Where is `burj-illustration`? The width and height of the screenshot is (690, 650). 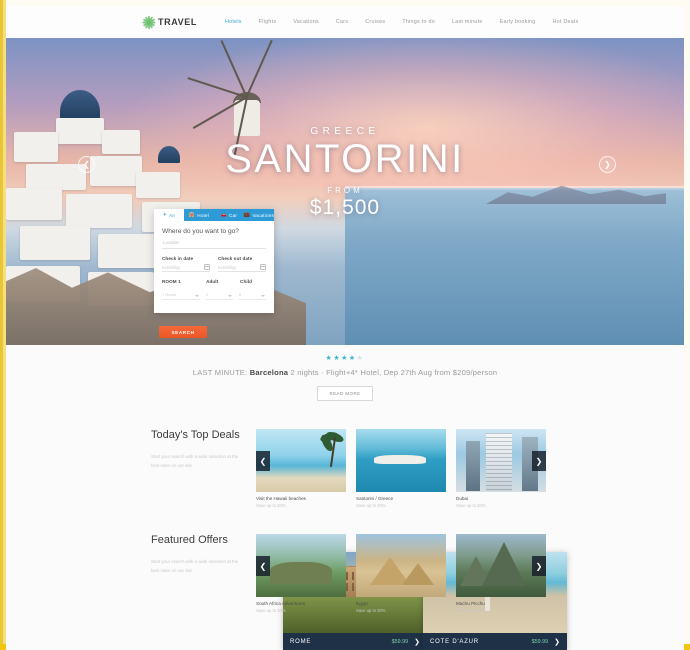
burj-illustration is located at coordinates (499, 462).